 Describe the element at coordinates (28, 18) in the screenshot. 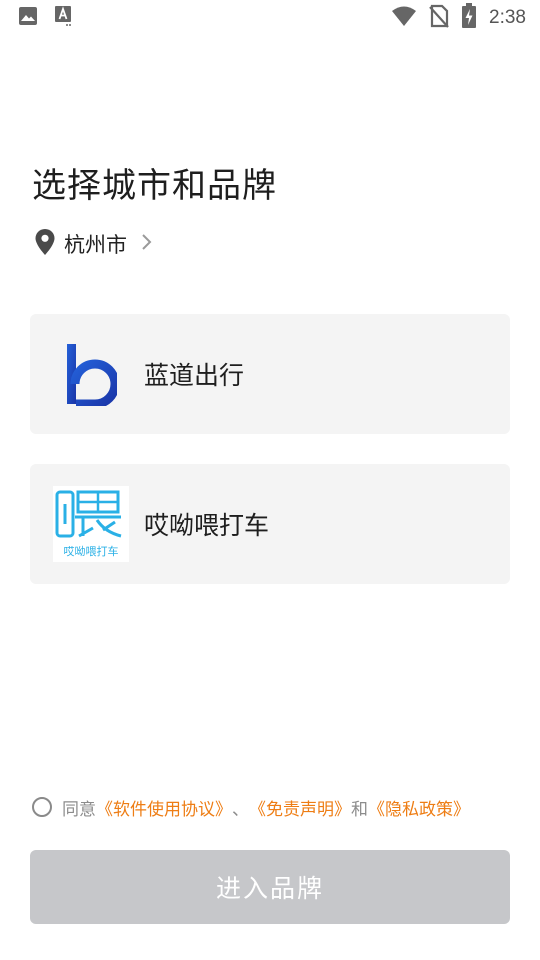

I see `image-icon` at that location.